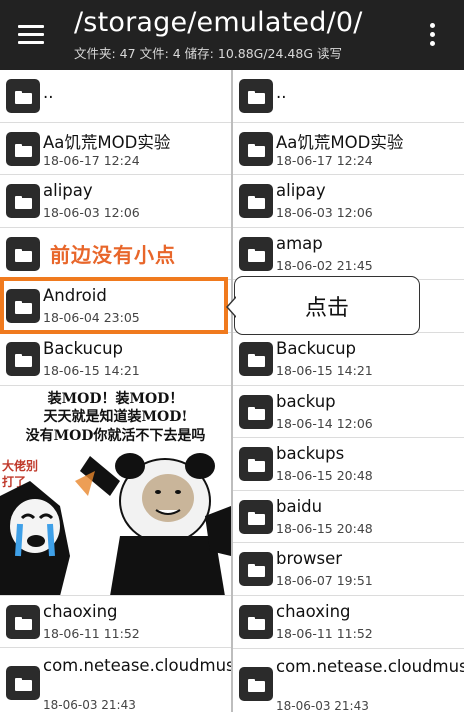  I want to click on list-item: baidu 18-06-15 20:48, so click(348, 517).